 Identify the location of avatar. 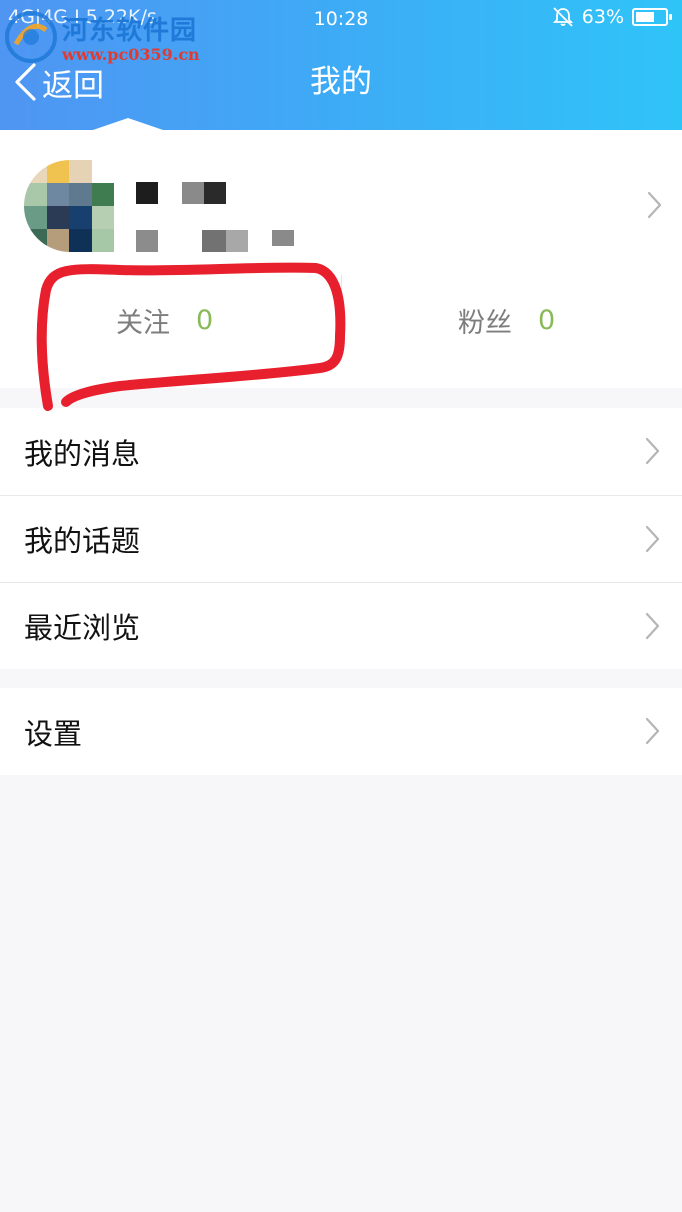
(69, 206).